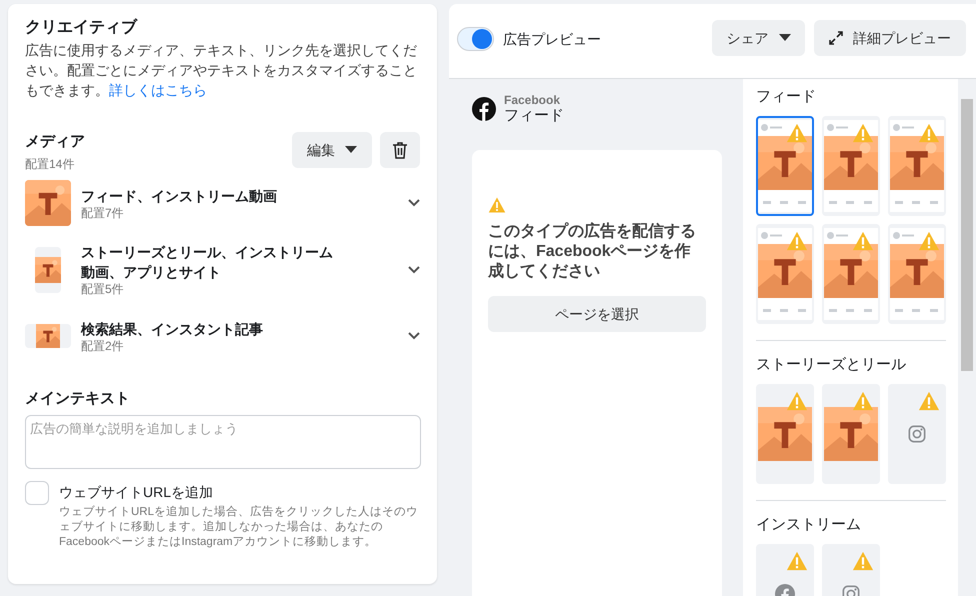 This screenshot has width=976, height=596. I want to click on section-heading: フィード, so click(786, 97).